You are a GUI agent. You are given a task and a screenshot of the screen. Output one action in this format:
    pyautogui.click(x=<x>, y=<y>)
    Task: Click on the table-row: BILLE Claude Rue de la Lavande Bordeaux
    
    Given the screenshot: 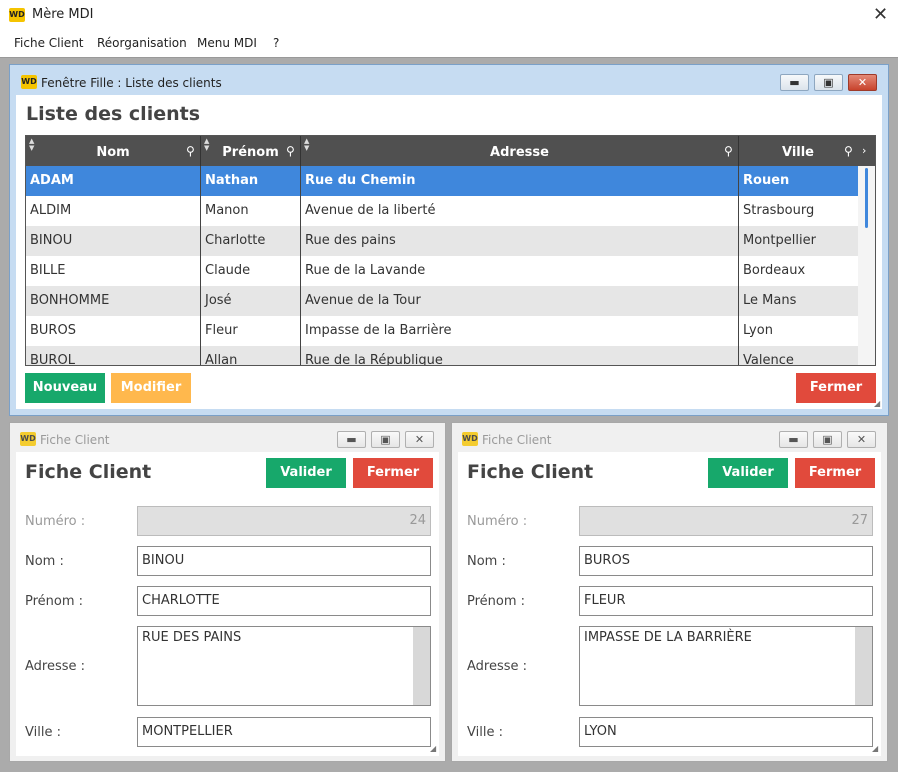 What is the action you would take?
    pyautogui.click(x=442, y=271)
    